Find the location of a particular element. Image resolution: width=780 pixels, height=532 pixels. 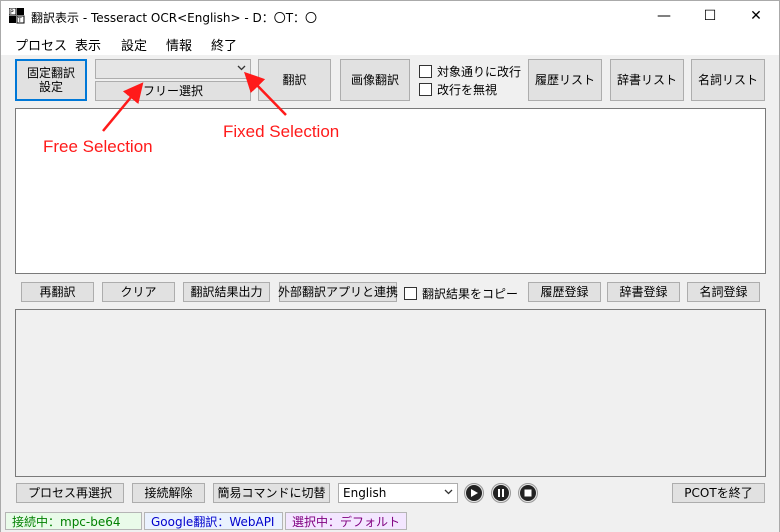

fixed-selection-arrow is located at coordinates (265, 93).